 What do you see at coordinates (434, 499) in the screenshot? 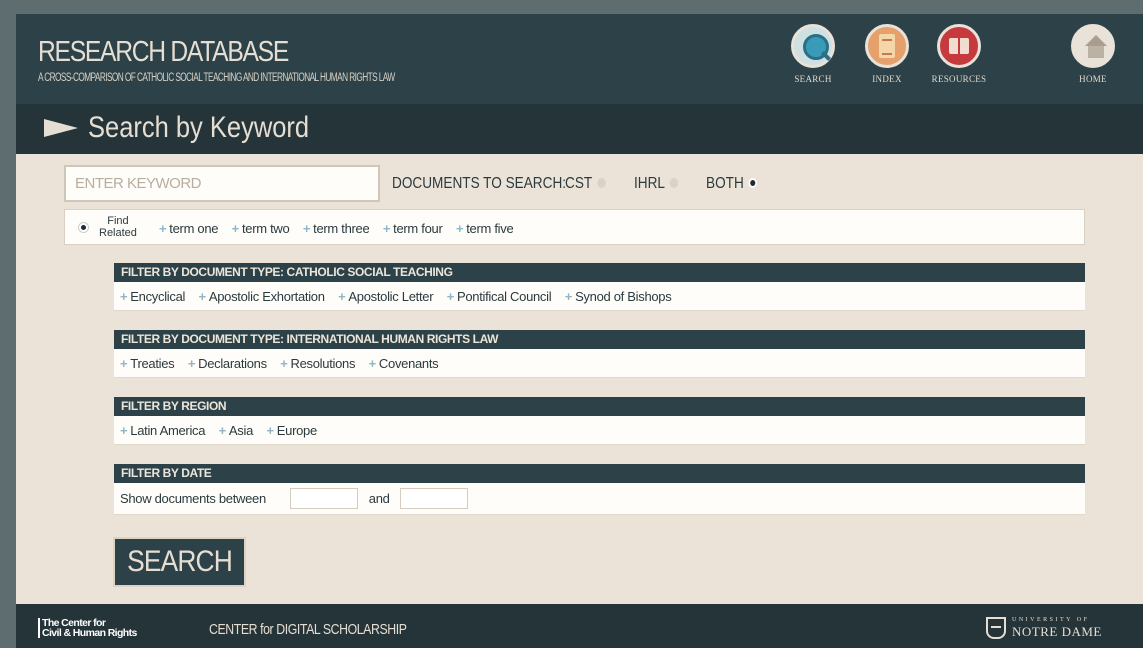
I see `date-end-input` at bounding box center [434, 499].